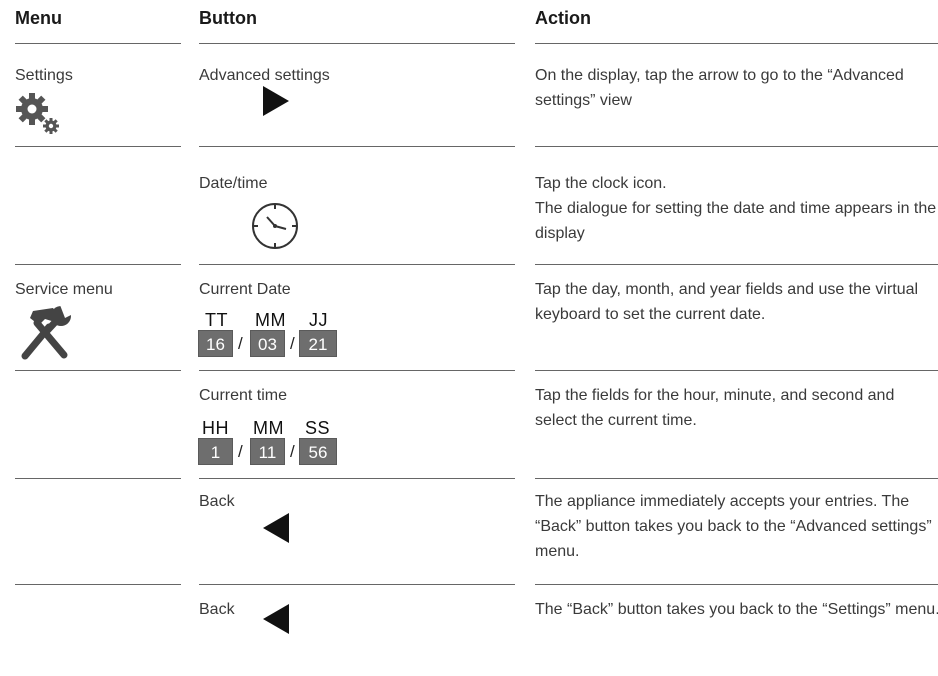 This screenshot has width=938, height=676. I want to click on menu-label-settings: Settings, so click(44, 75).